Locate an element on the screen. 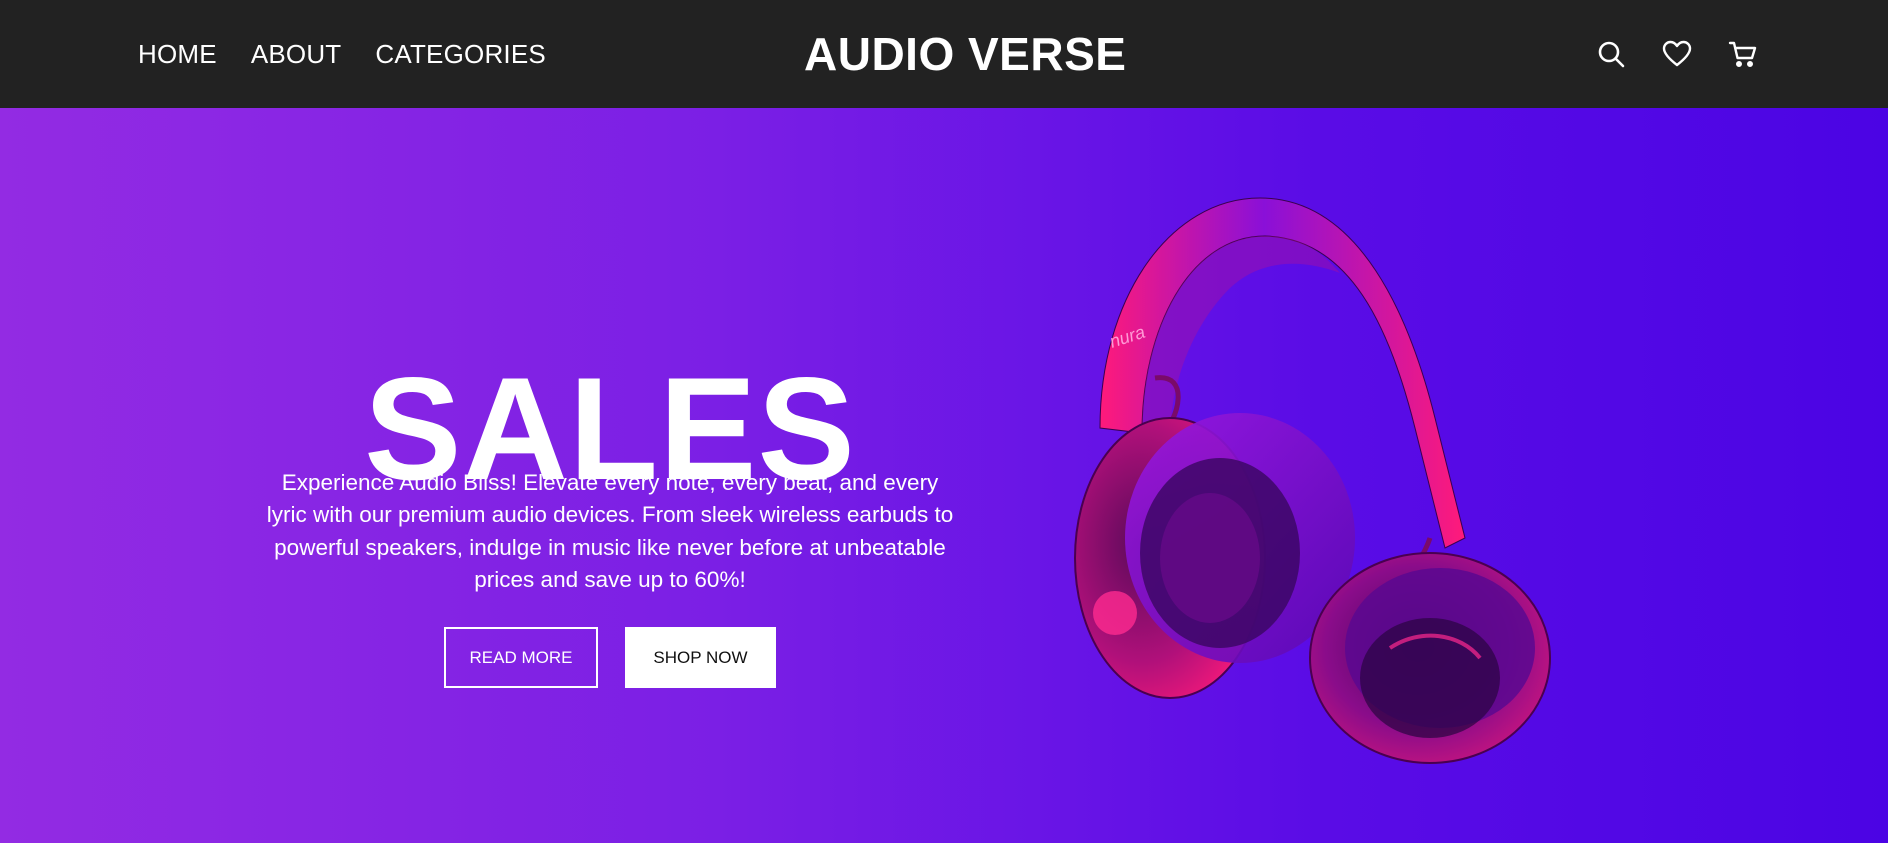 Image resolution: width=1888 pixels, height=843 pixels. main-nav: HOME ABOUT CATEGORIES is located at coordinates (359, 54).